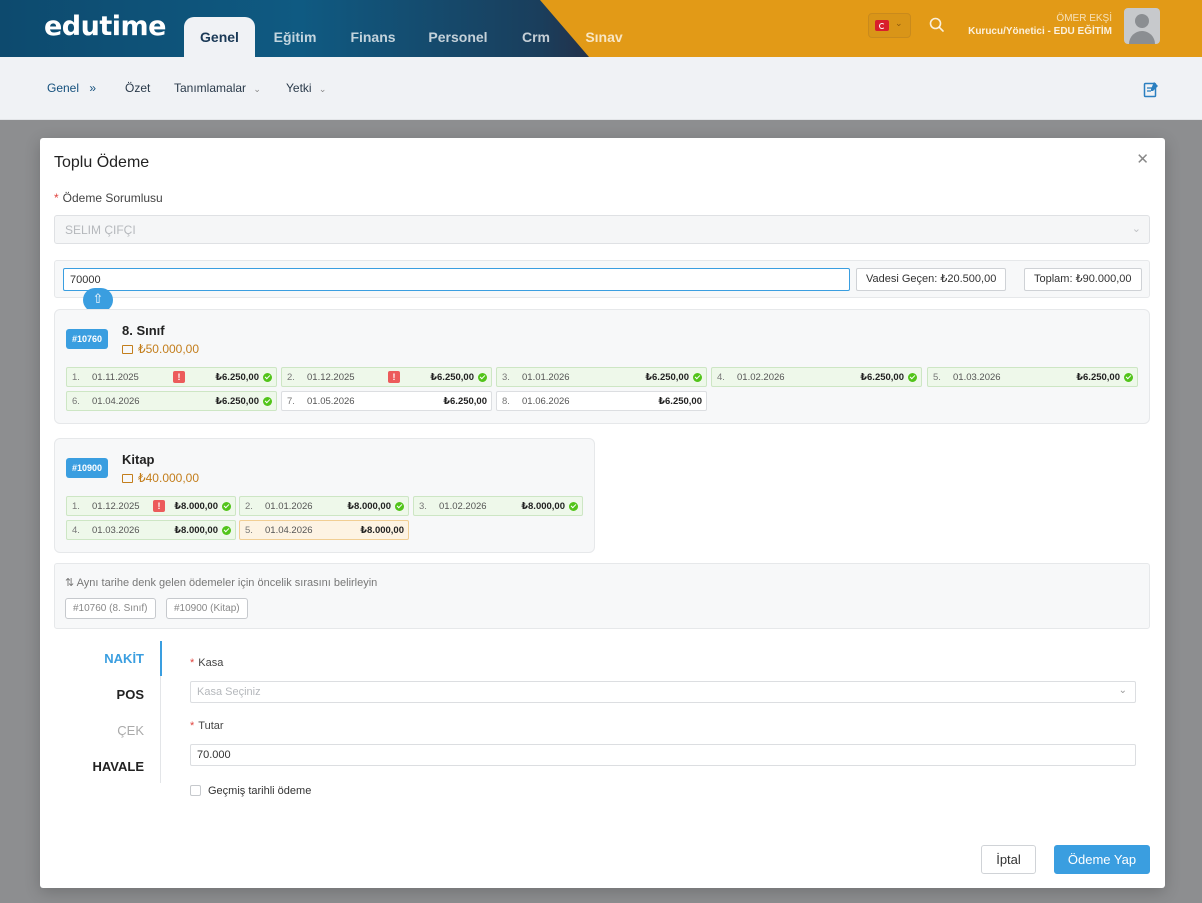 This screenshot has height=903, width=1202. Describe the element at coordinates (937, 25) in the screenshot. I see `search-icon` at that location.